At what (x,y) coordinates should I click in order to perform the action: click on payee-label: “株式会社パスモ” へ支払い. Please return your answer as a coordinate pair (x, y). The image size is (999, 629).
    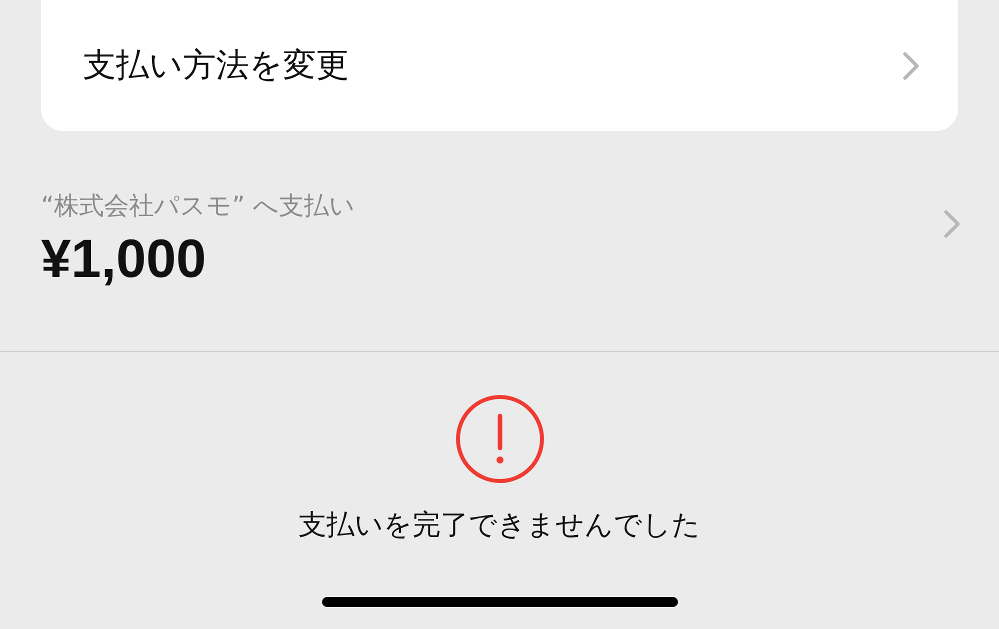
    Looking at the image, I should click on (198, 206).